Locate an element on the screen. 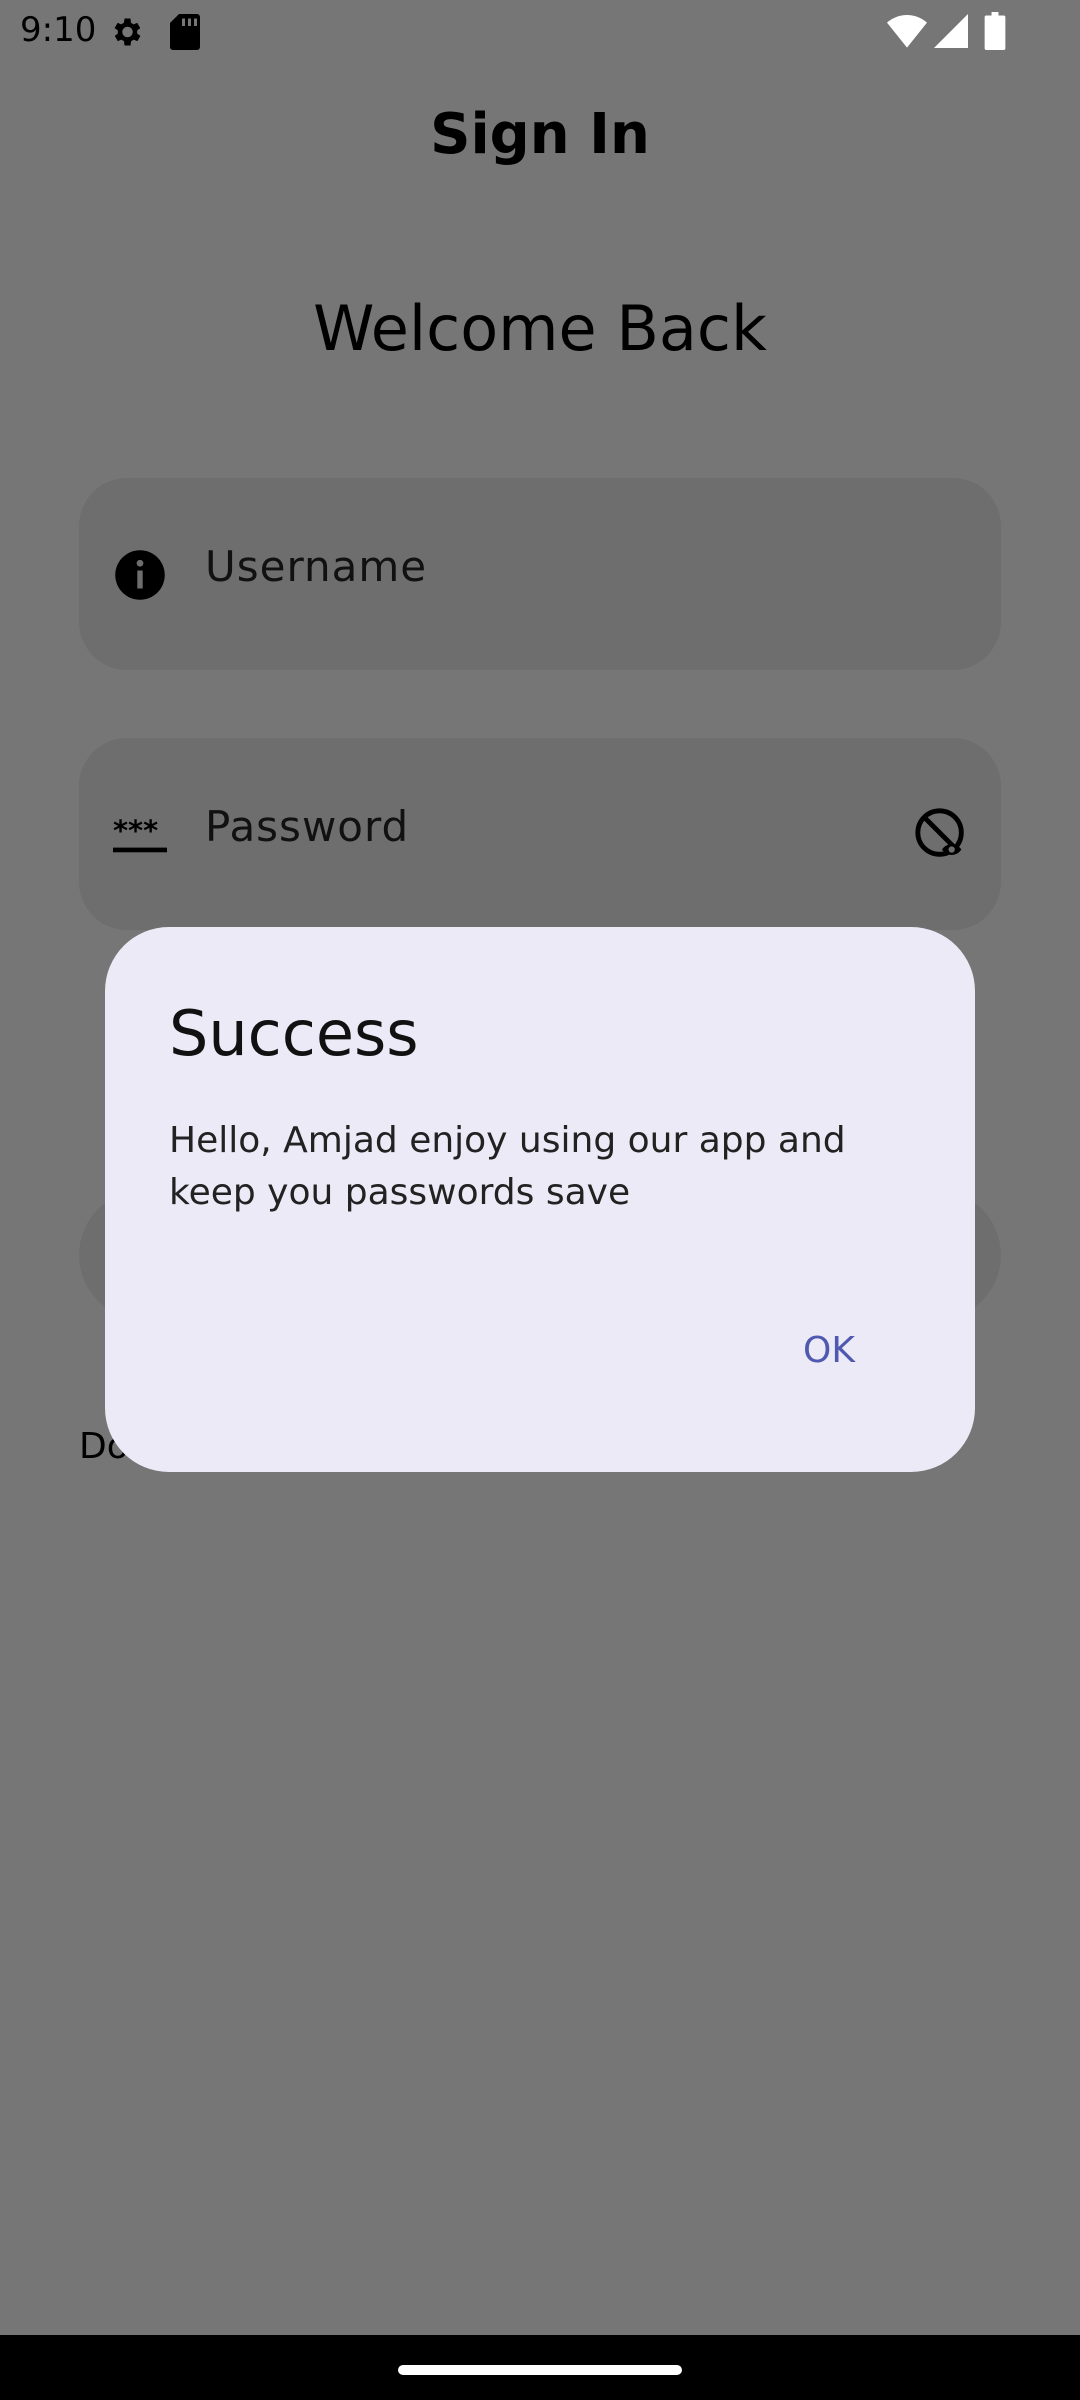 Image resolution: width=1080 pixels, height=2400 pixels. username-placeholder: Username is located at coordinates (316, 566).